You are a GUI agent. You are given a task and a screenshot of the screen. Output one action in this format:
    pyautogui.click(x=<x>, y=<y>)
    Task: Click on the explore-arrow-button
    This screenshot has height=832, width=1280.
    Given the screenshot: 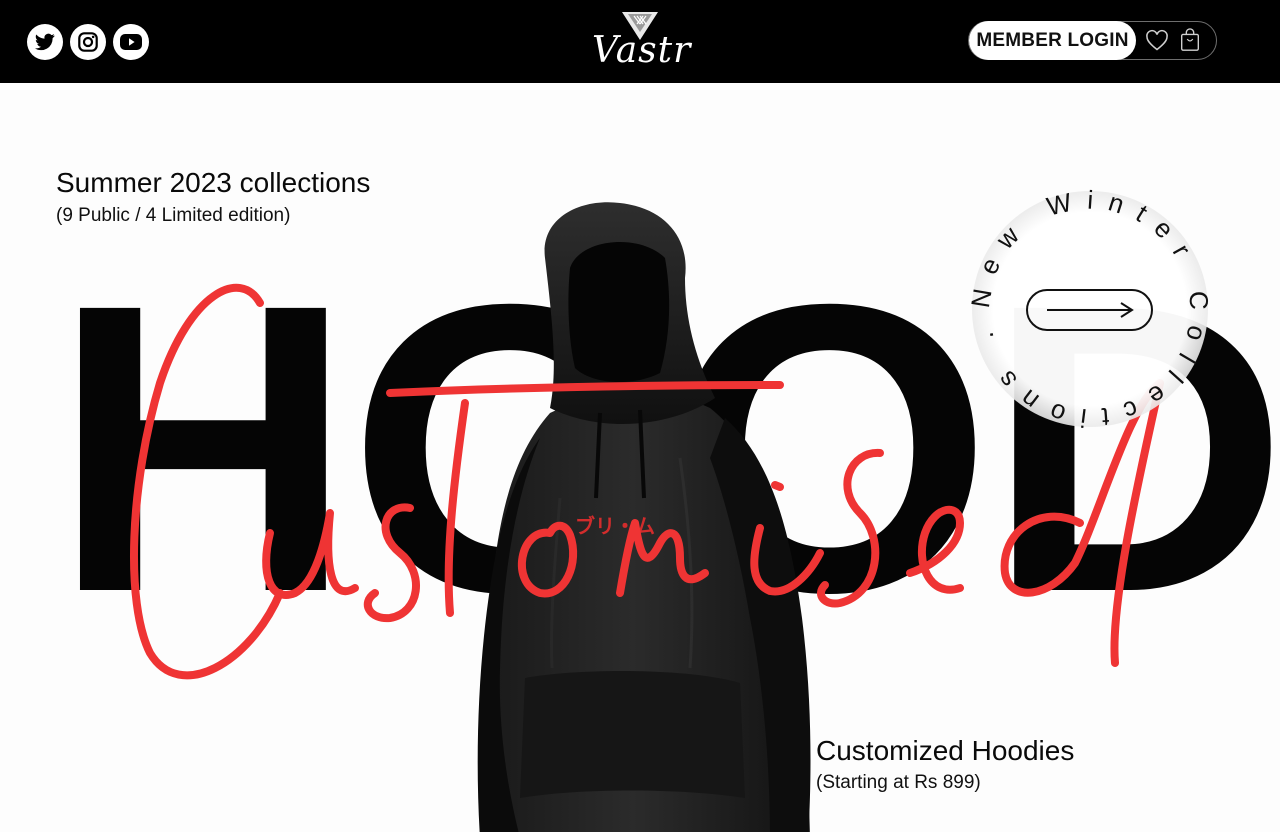 What is the action you would take?
    pyautogui.click(x=1089, y=310)
    